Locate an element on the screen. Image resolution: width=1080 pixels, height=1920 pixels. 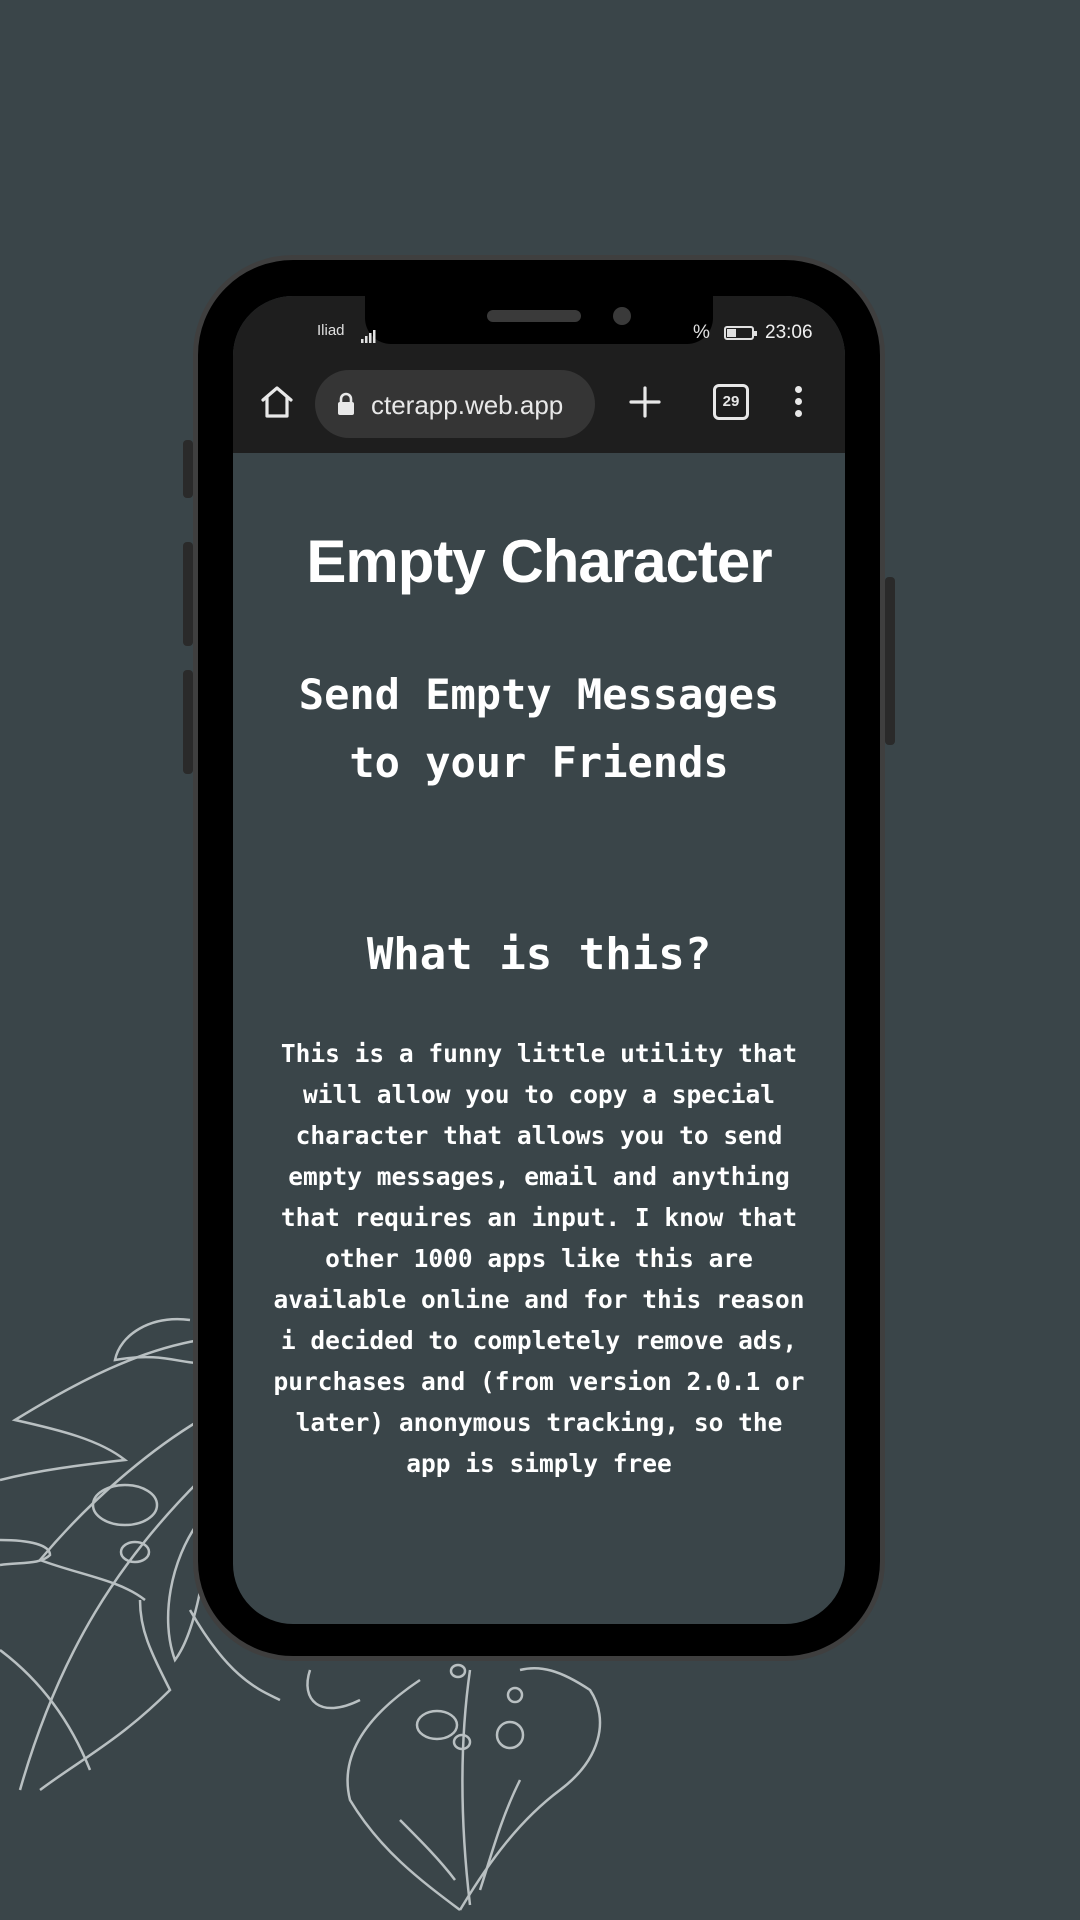
lock-icon is located at coordinates (346, 403).